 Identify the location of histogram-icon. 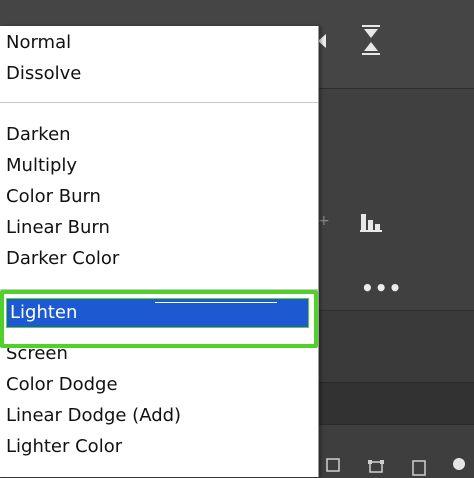
(371, 222).